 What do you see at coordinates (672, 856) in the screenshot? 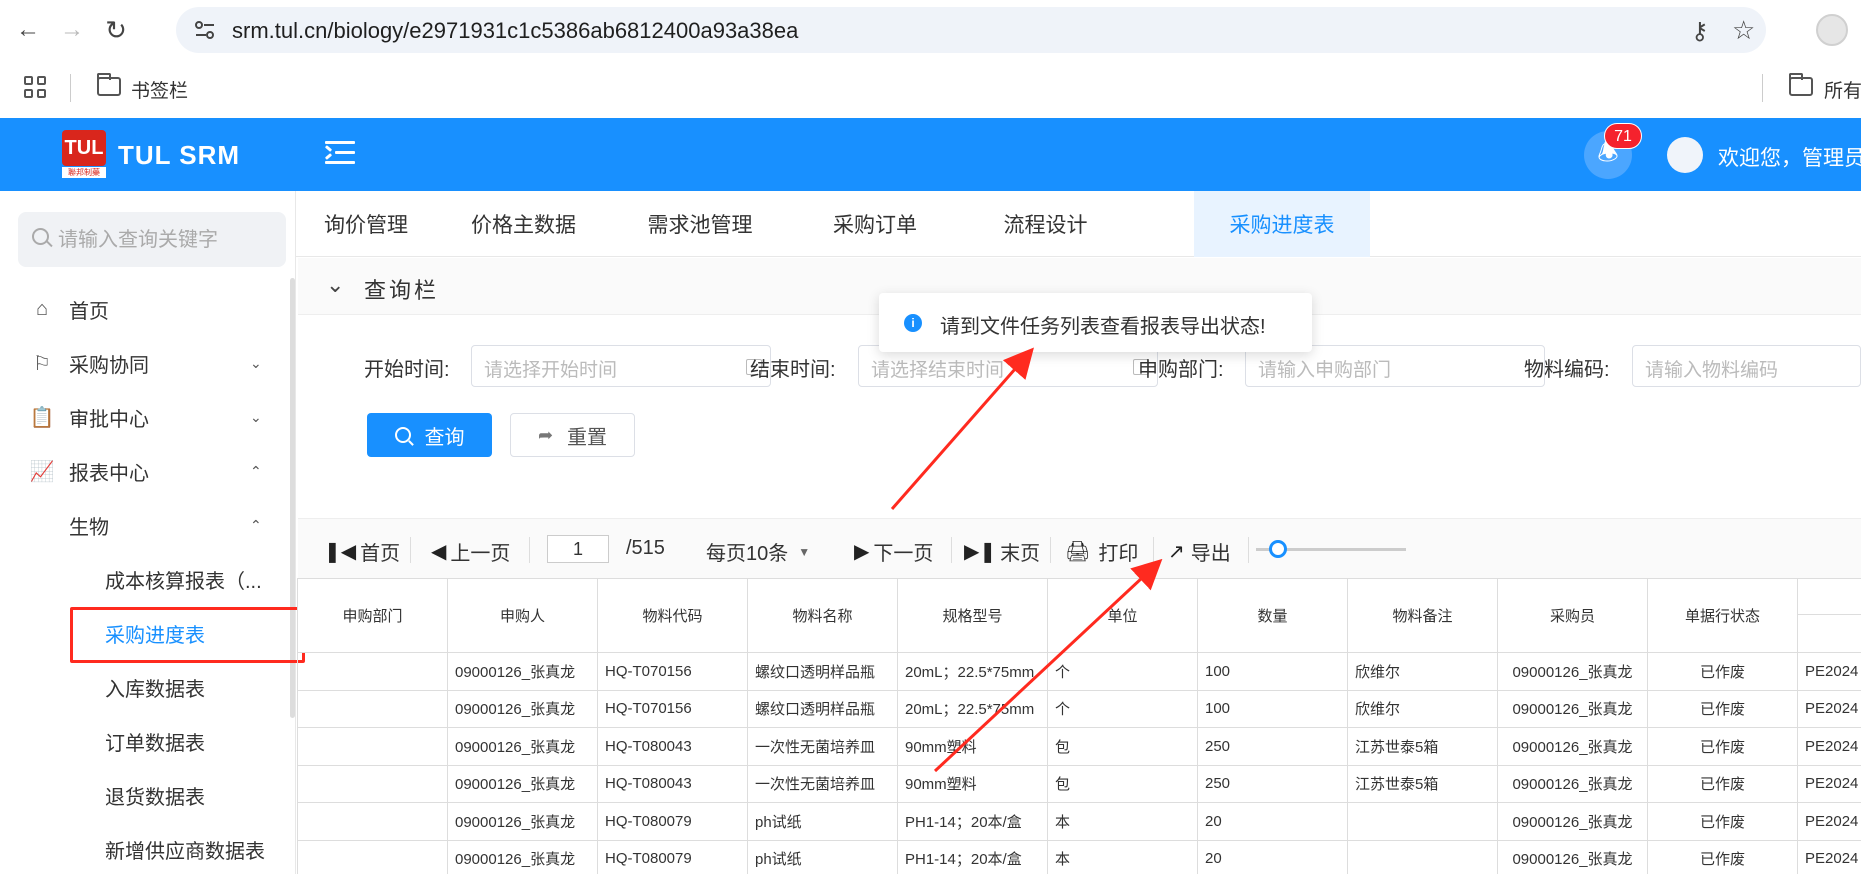
I see `table-cell: HQ-T080079` at bounding box center [672, 856].